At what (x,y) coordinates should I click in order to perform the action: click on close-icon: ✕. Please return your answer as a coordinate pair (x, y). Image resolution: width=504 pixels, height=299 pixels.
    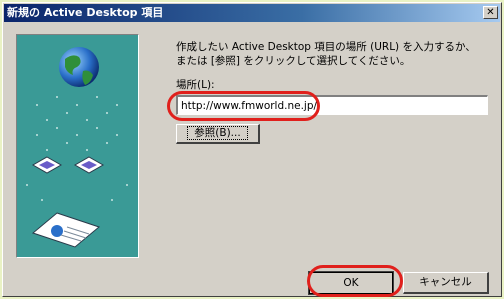
    Looking at the image, I should click on (490, 12).